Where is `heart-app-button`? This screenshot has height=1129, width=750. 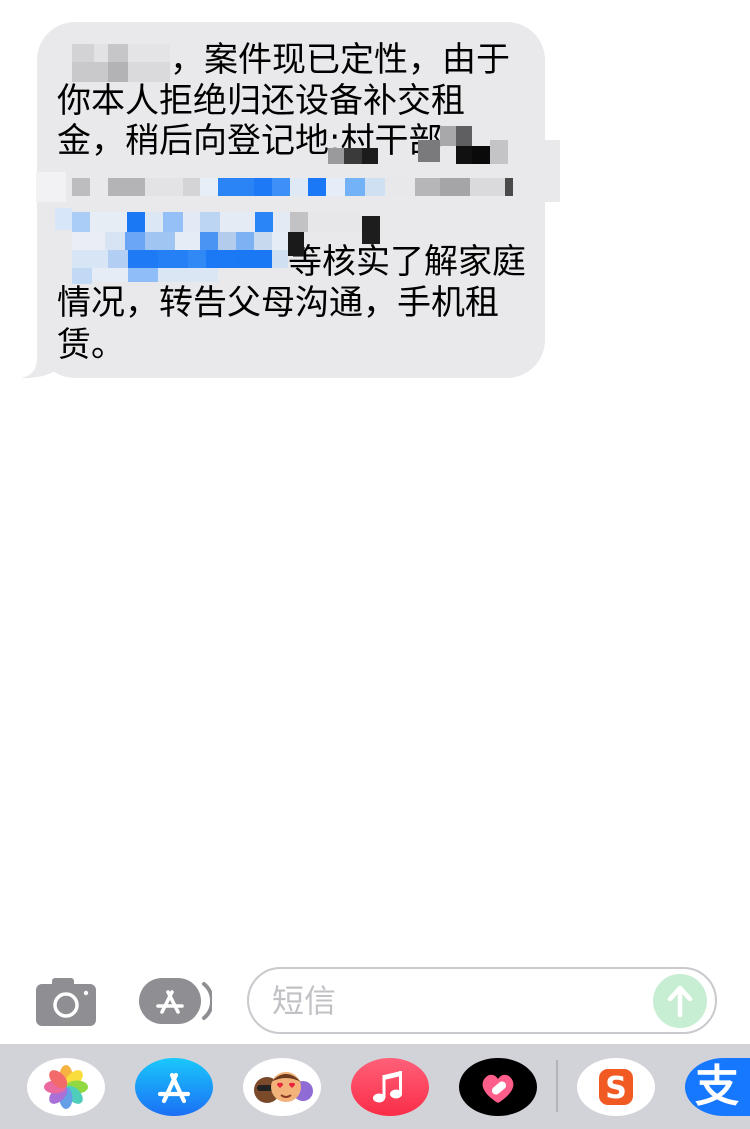 heart-app-button is located at coordinates (498, 1087).